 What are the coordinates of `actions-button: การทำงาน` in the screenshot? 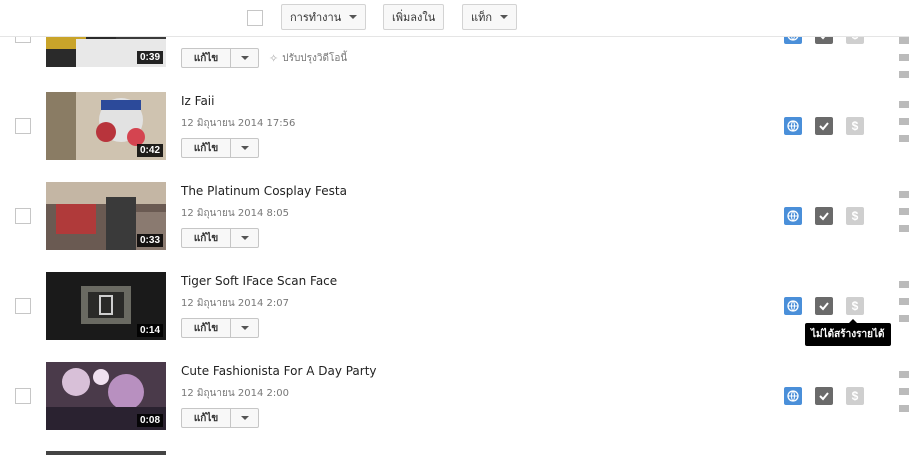 It's located at (324, 17).